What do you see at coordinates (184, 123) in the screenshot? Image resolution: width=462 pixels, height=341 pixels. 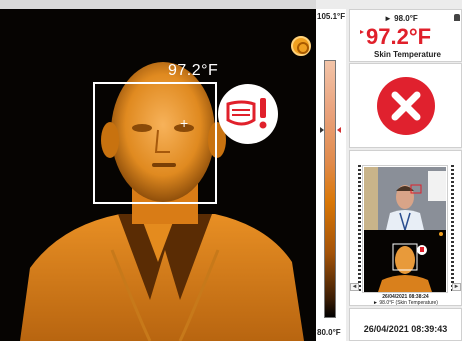 I see `crosshair-icon: +` at bounding box center [184, 123].